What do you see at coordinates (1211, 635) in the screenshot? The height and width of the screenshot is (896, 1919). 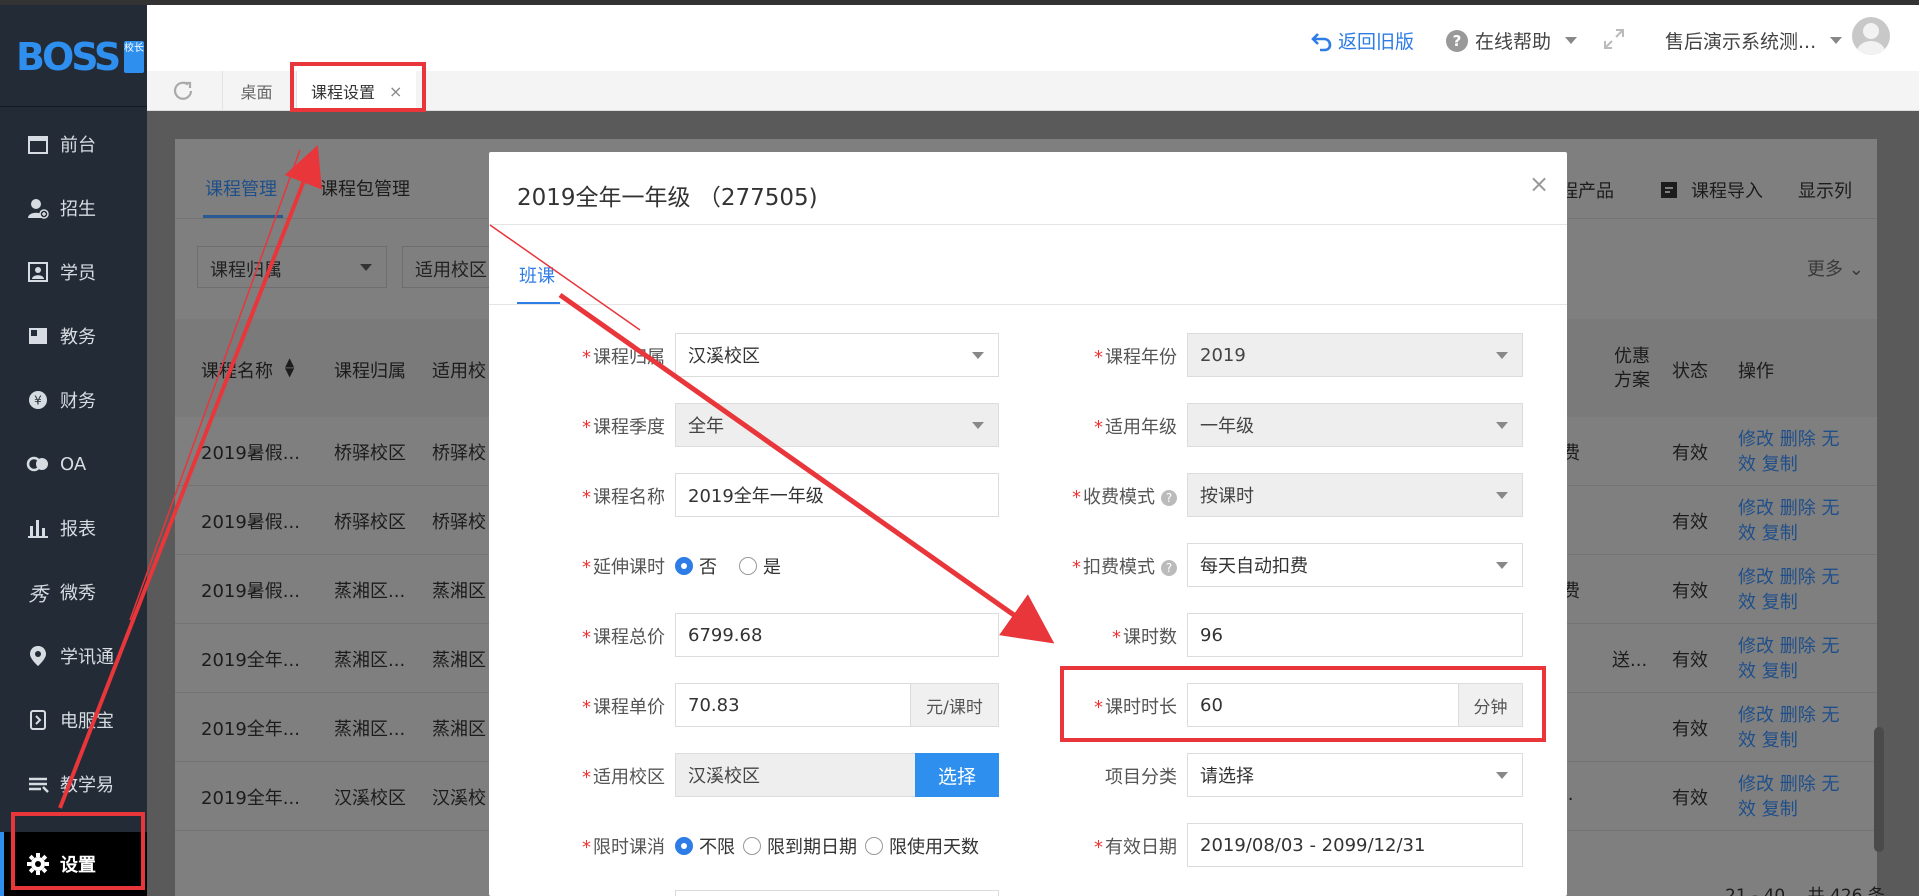 I see `lessons-value: 96` at bounding box center [1211, 635].